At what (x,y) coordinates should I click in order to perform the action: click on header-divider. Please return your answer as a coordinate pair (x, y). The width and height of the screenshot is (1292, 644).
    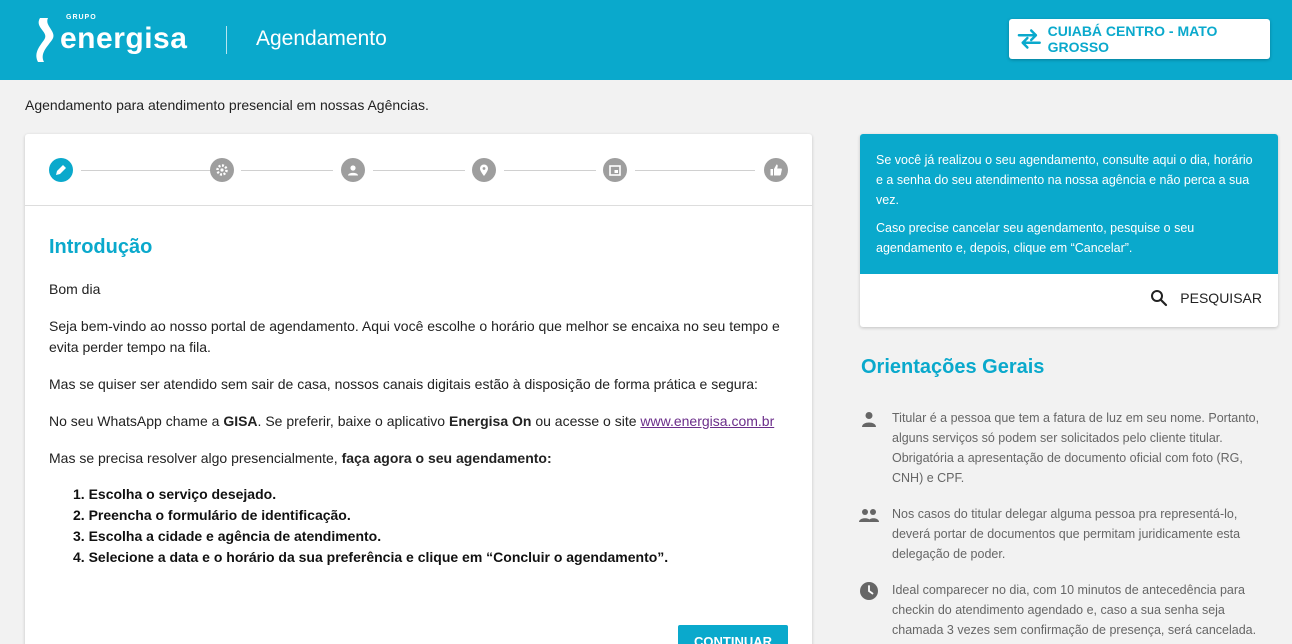
    Looking at the image, I should click on (226, 40).